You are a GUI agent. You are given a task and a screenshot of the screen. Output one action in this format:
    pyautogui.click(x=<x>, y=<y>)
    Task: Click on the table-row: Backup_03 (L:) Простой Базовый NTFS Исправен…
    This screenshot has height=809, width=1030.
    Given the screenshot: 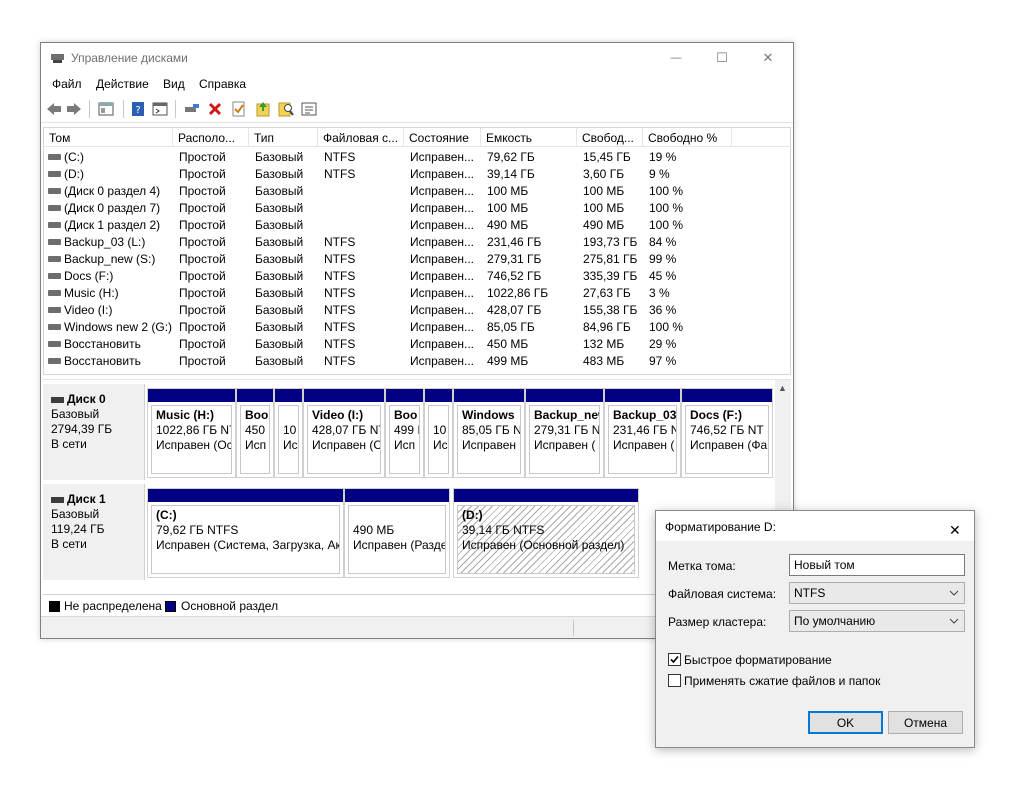 What is the action you would take?
    pyautogui.click(x=417, y=241)
    